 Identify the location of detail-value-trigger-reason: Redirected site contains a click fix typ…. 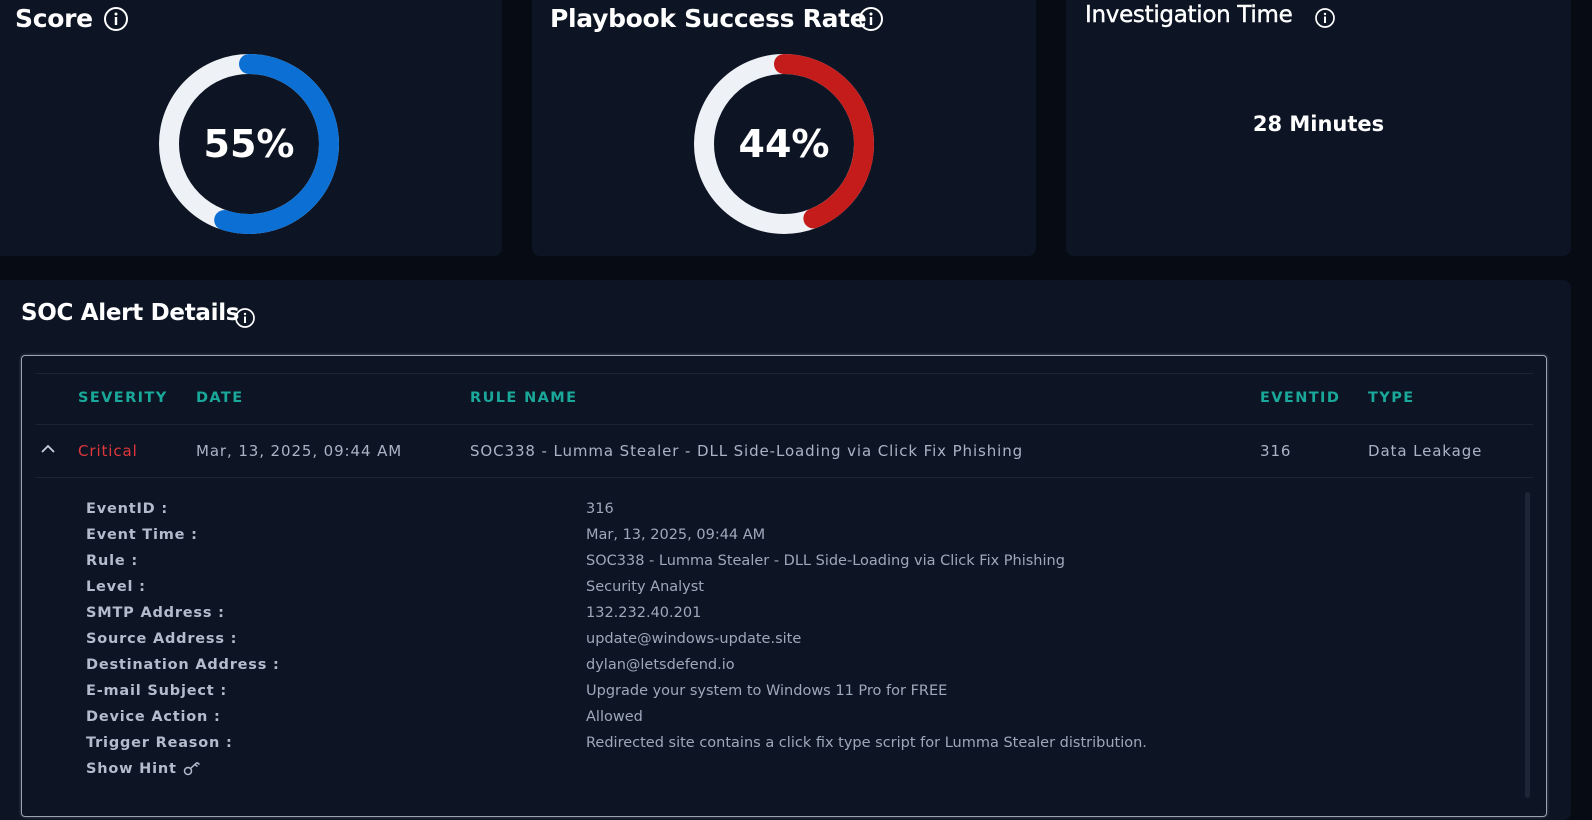
(866, 743).